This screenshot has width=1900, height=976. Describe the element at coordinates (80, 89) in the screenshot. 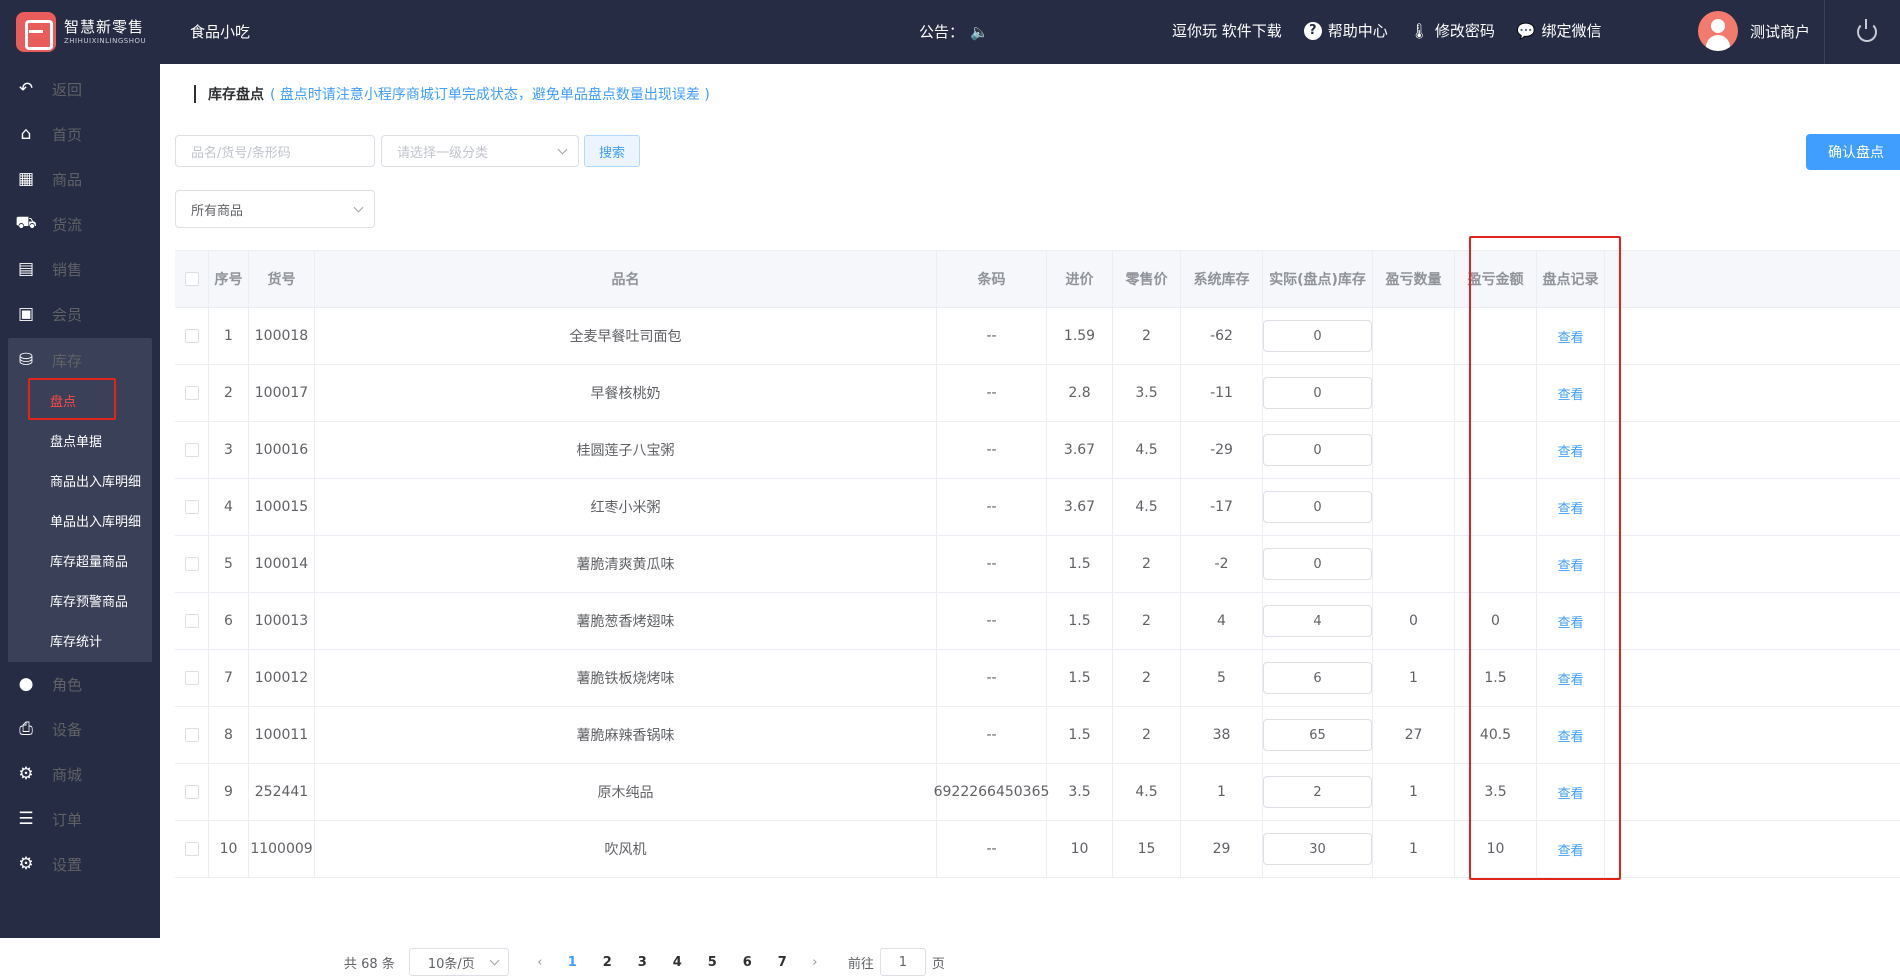

I see `sidebar-item-back: ↶ 返回` at that location.